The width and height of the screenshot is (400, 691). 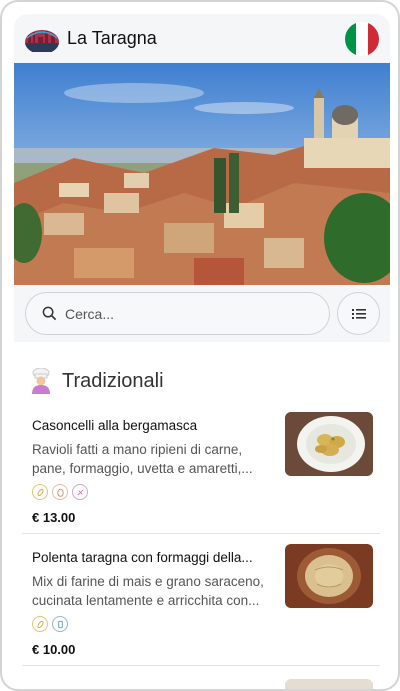 I want to click on milk-icon, so click(x=80, y=492).